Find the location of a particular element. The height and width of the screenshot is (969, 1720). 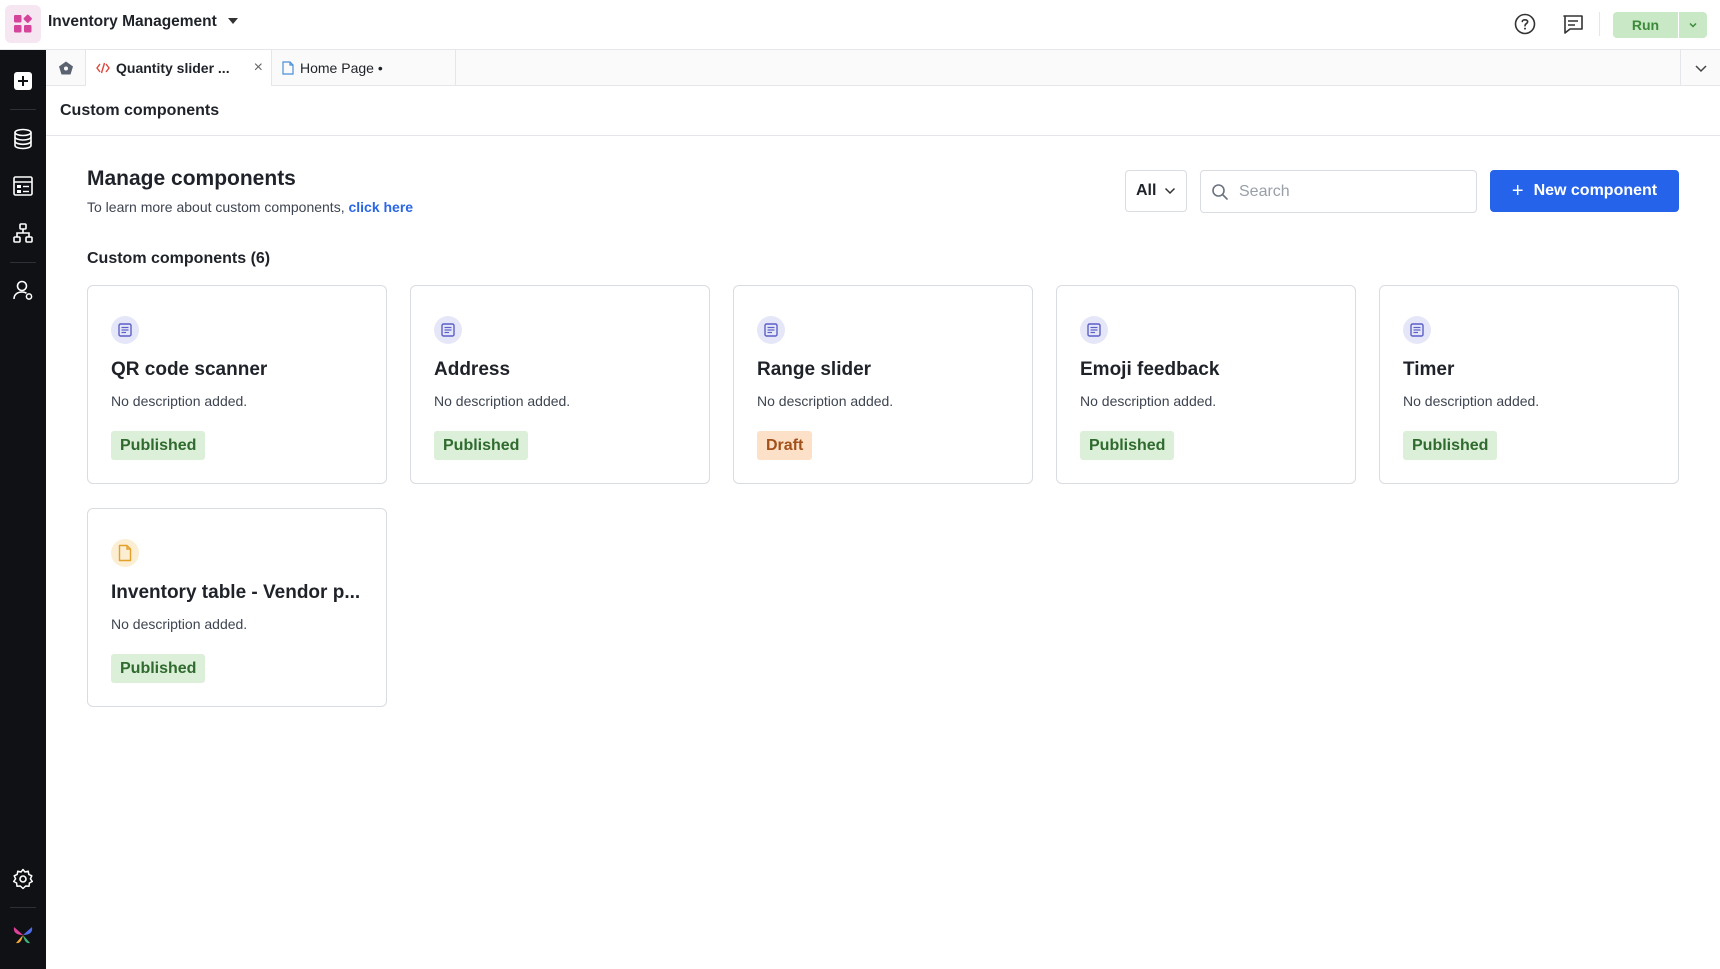

learn-more-link: click here is located at coordinates (380, 207).